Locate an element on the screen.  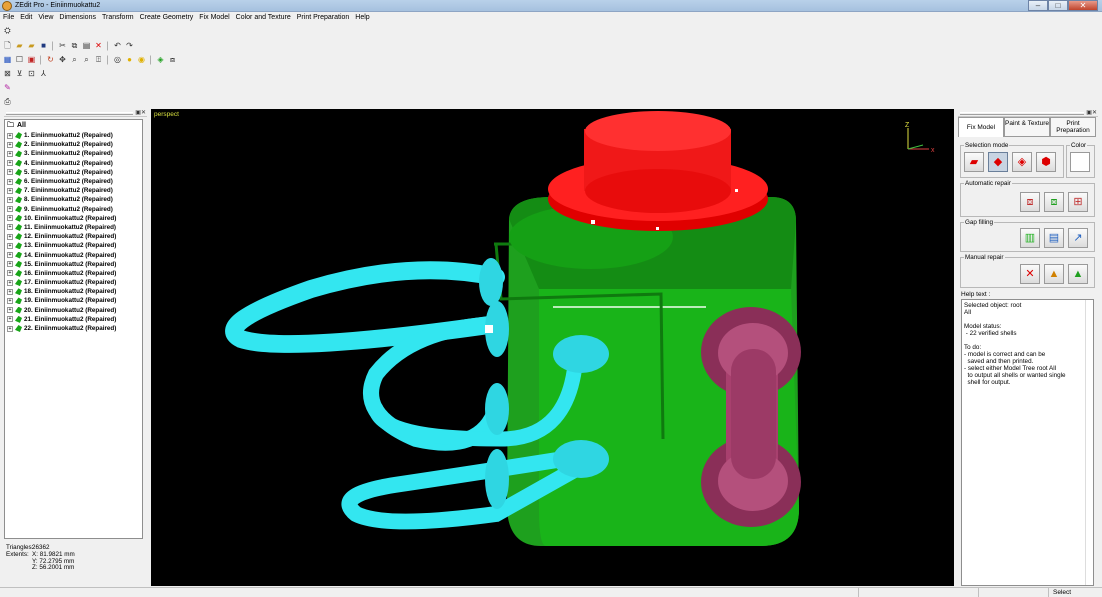
maximize-button: □ is located at coordinates (1058, 5).